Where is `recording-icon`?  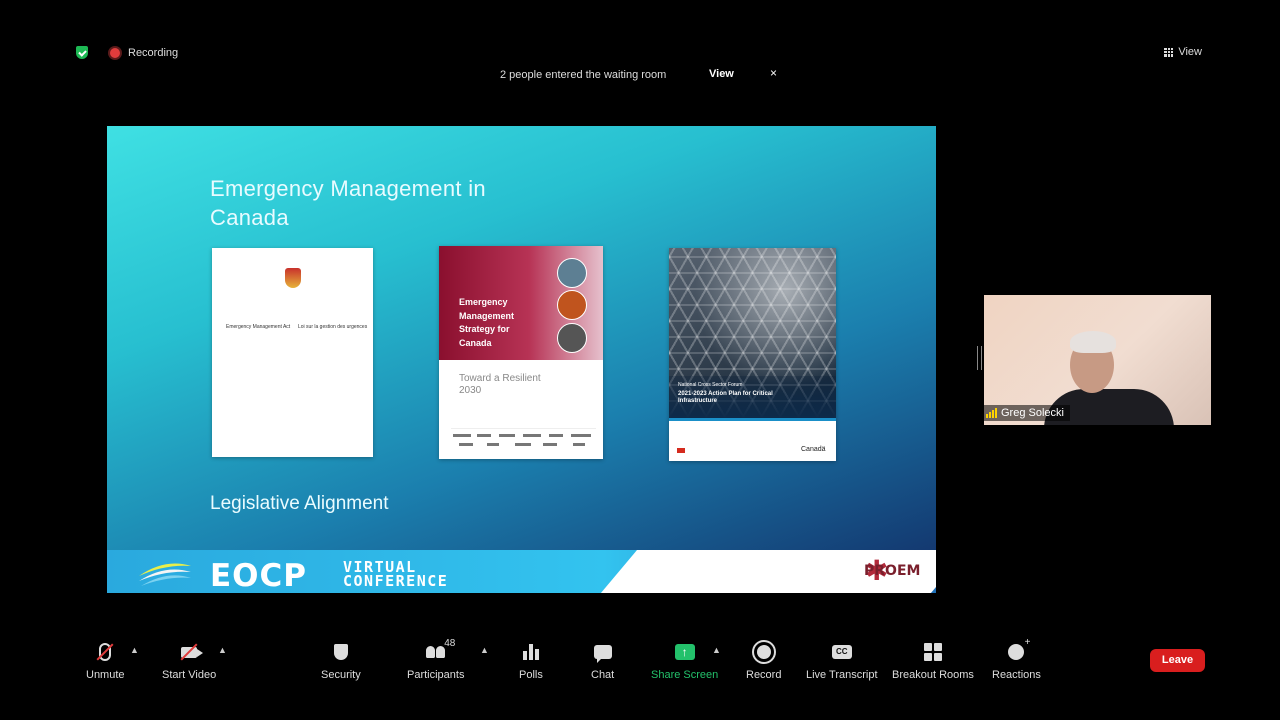
recording-icon is located at coordinates (115, 52).